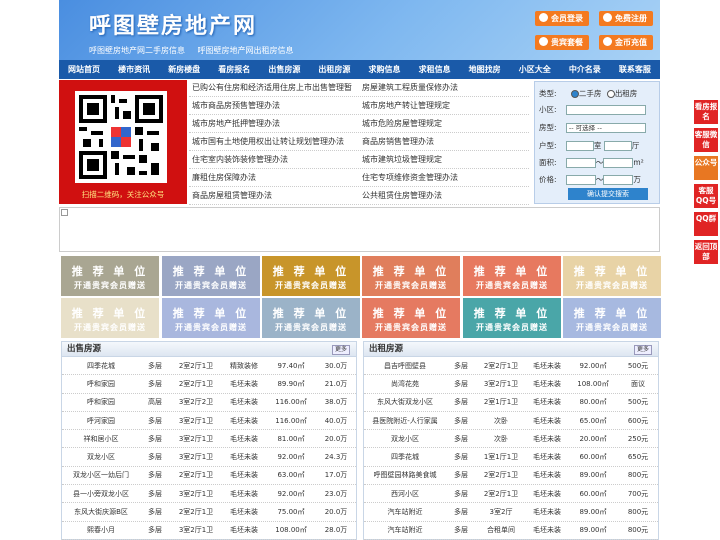 The height and width of the screenshot is (540, 720). I want to click on policy-link: 城市商品房预售管理办法, so click(274, 105).